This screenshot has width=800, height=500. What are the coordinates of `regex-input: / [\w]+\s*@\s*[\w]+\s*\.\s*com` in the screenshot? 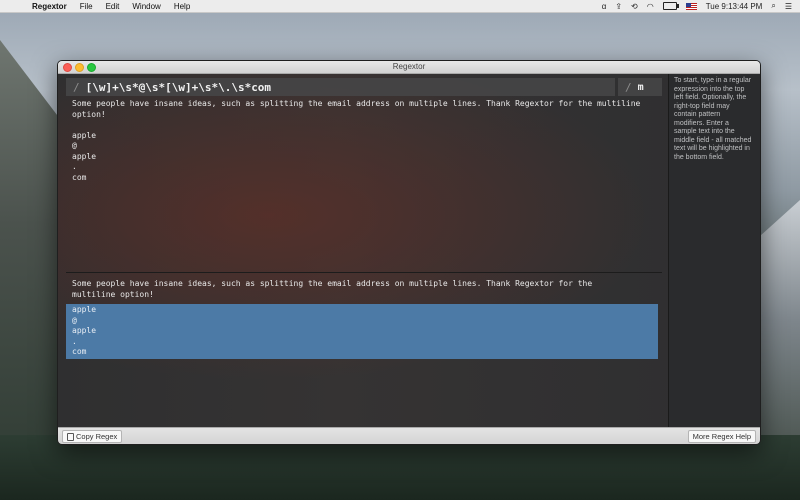 It's located at (340, 87).